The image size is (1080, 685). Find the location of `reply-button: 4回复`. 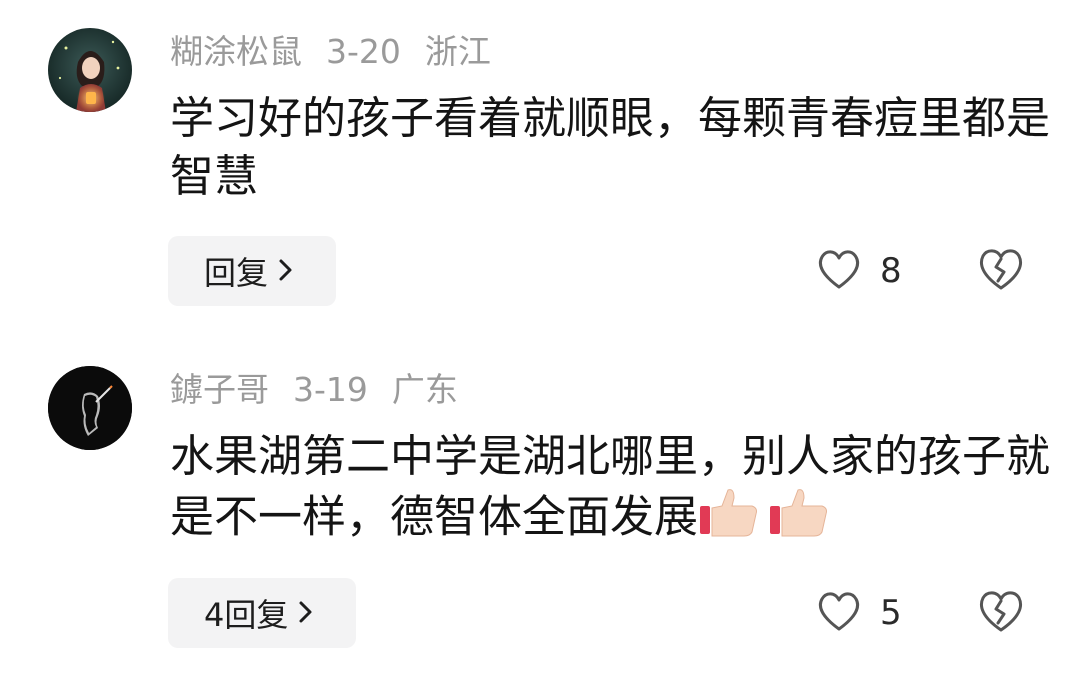

reply-button: 4回复 is located at coordinates (262, 613).